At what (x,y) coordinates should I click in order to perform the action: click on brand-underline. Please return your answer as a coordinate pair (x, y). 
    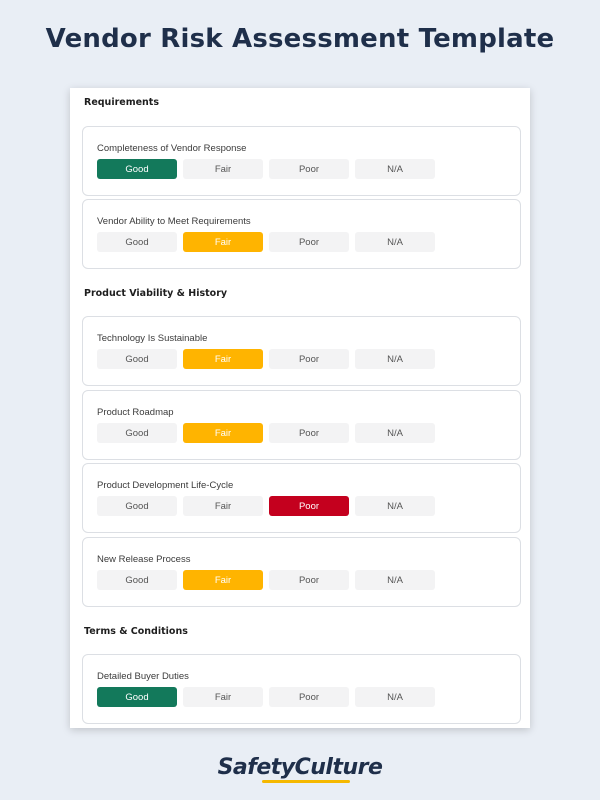
    Looking at the image, I should click on (306, 781).